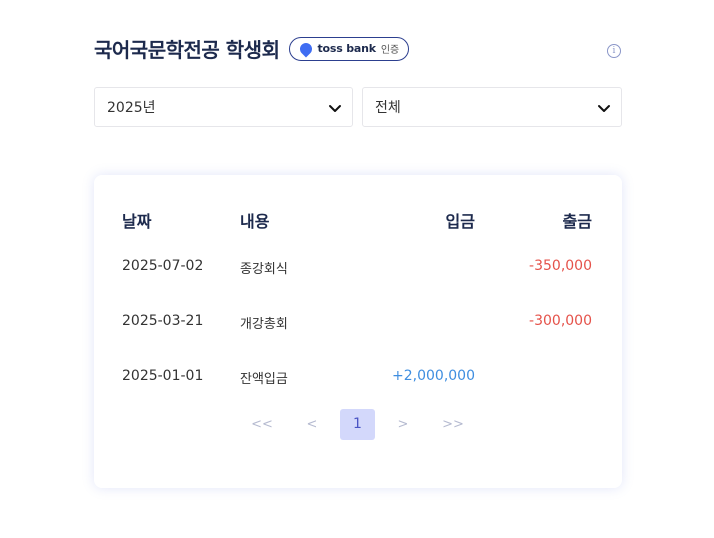  I want to click on category-select: 전체, so click(492, 107).